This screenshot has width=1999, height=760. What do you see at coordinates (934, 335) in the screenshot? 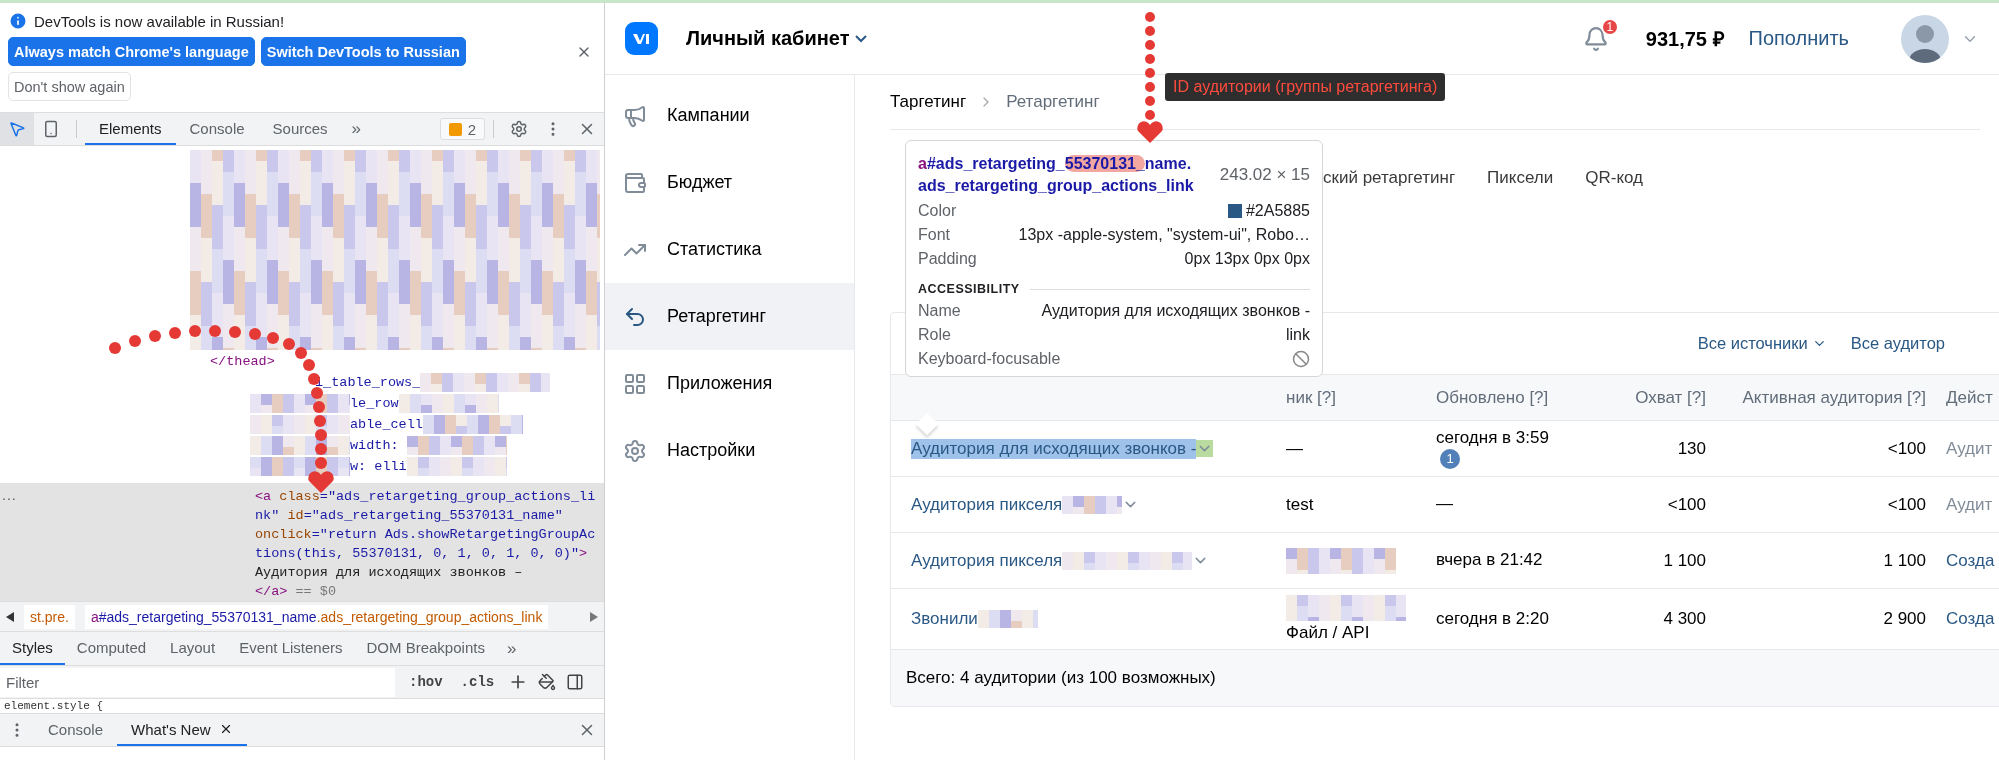
I see `property-label: Role` at bounding box center [934, 335].